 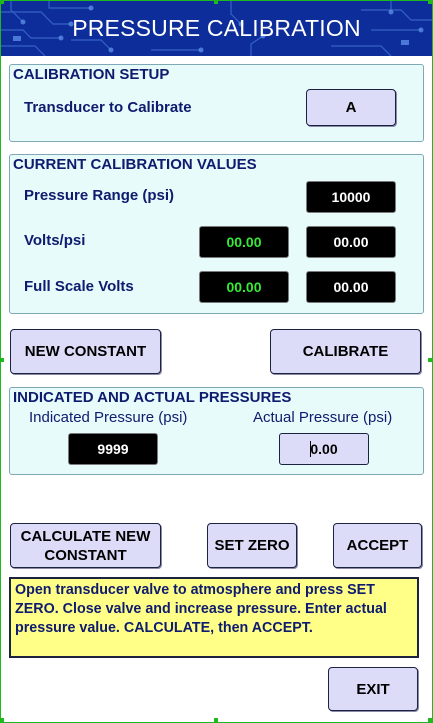 I want to click on resize-handle-bottom-right, so click(x=430, y=720).